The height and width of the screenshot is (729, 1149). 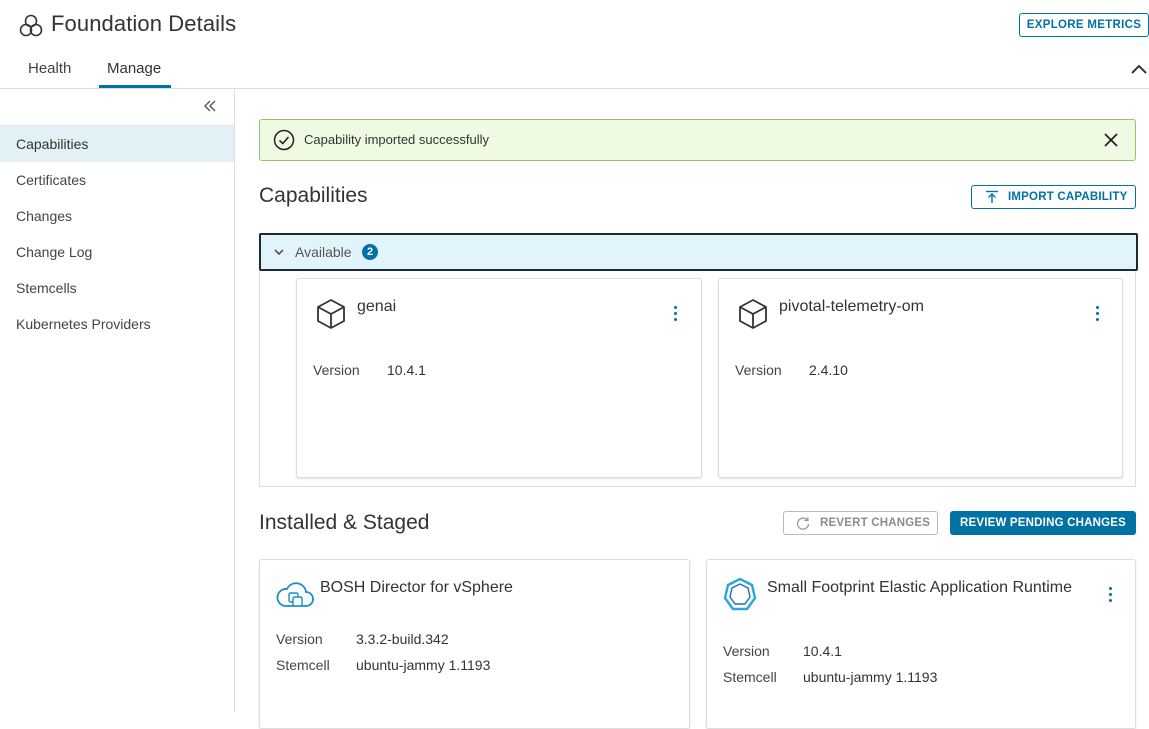 I want to click on import-capability-label: IMPORT CAPABILITY, so click(x=1068, y=197).